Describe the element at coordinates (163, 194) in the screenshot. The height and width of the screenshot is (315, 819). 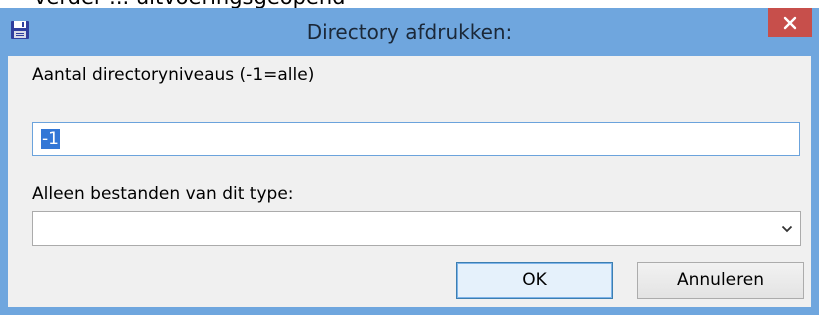
I see `file-type-label: Alleen bestanden van dit type:` at that location.